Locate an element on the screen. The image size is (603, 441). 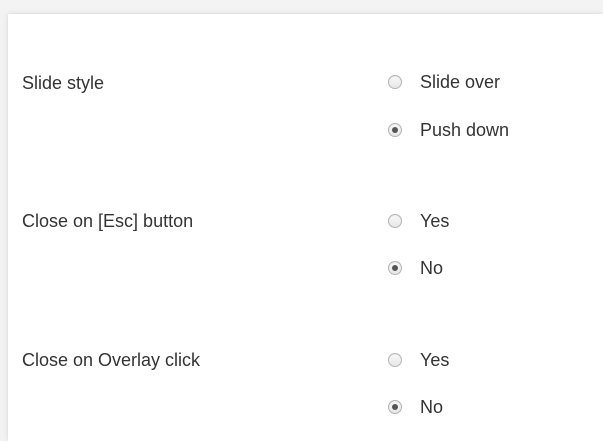
radio-option-label: Slide over is located at coordinates (460, 82).